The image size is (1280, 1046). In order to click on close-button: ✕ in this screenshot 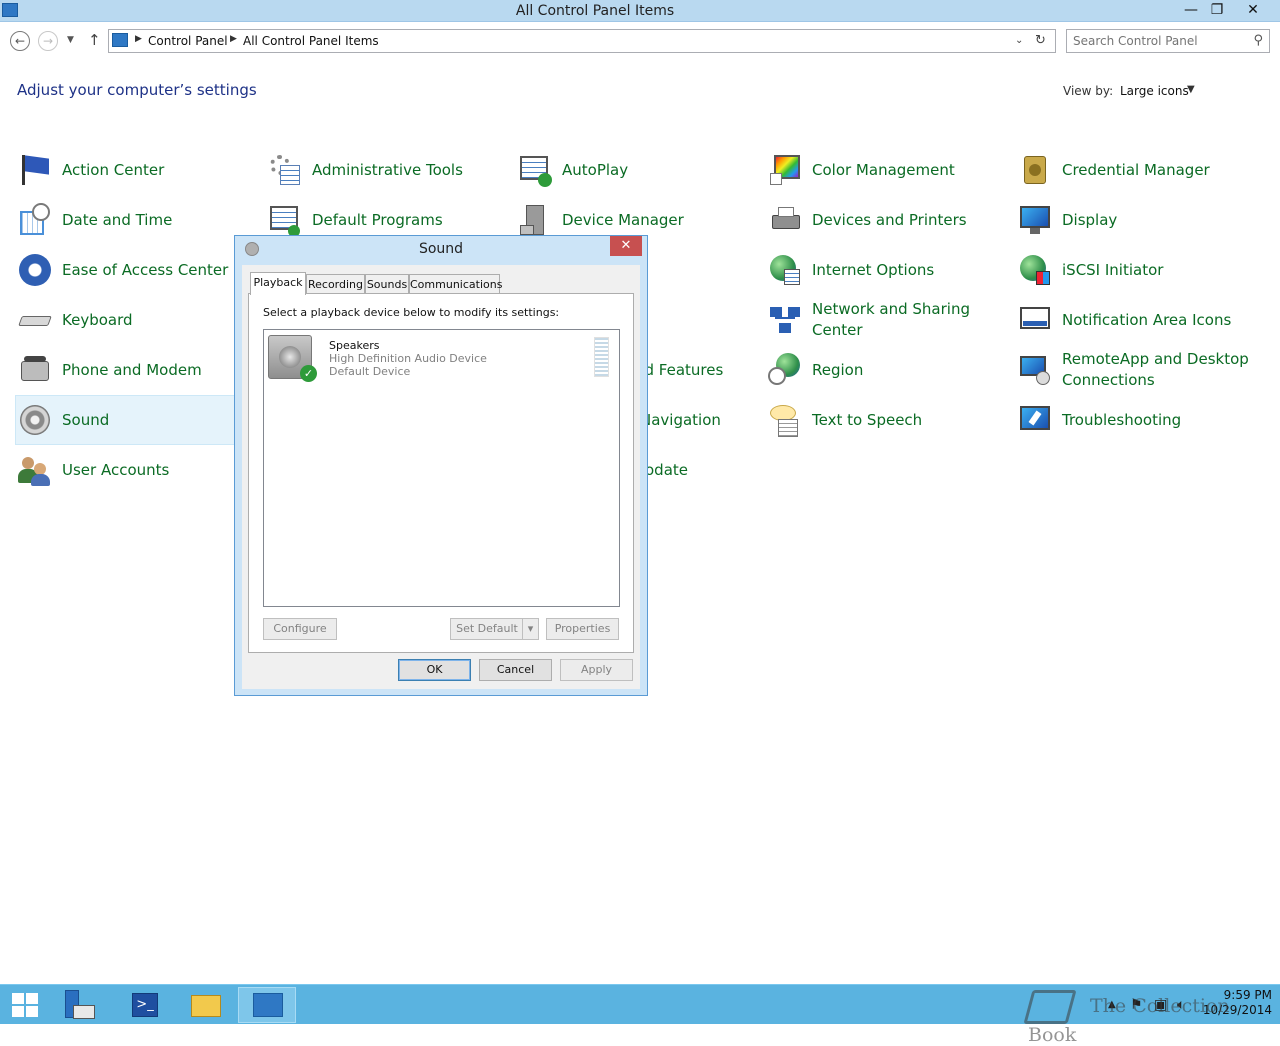, I will do `click(1253, 10)`.